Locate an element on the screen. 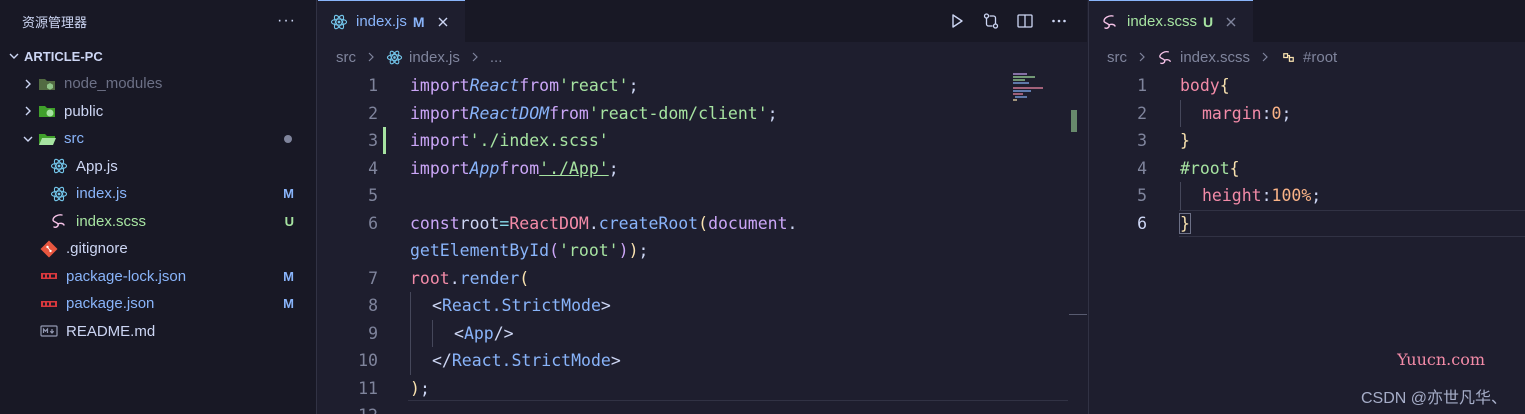 The width and height of the screenshot is (1525, 414). line-number: 11 is located at coordinates (368, 388).